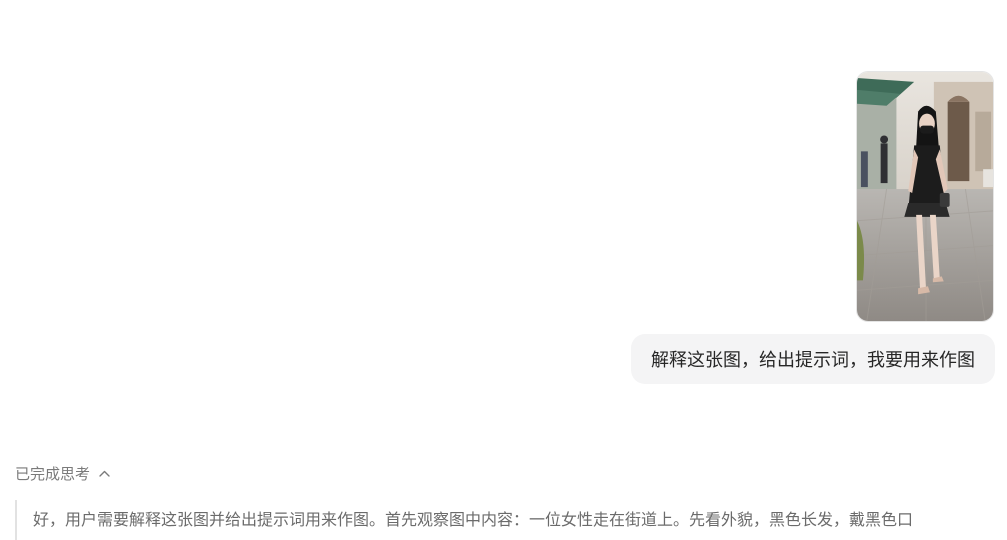  Describe the element at coordinates (53, 473) in the screenshot. I see `thinking-toggle-label: 已完成思考` at that location.